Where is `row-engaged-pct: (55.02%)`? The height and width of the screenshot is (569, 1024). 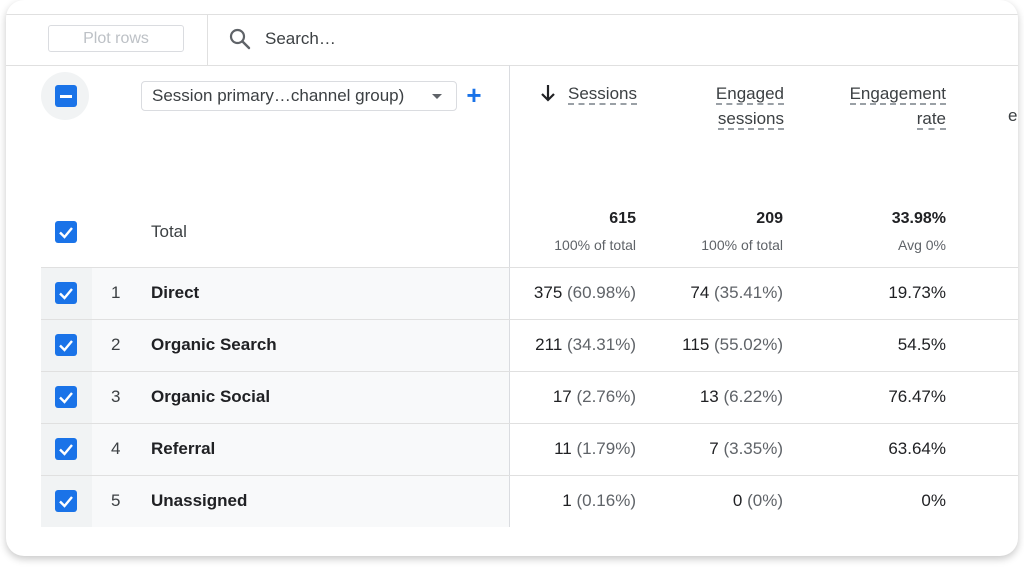 row-engaged-pct: (55.02%) is located at coordinates (748, 344).